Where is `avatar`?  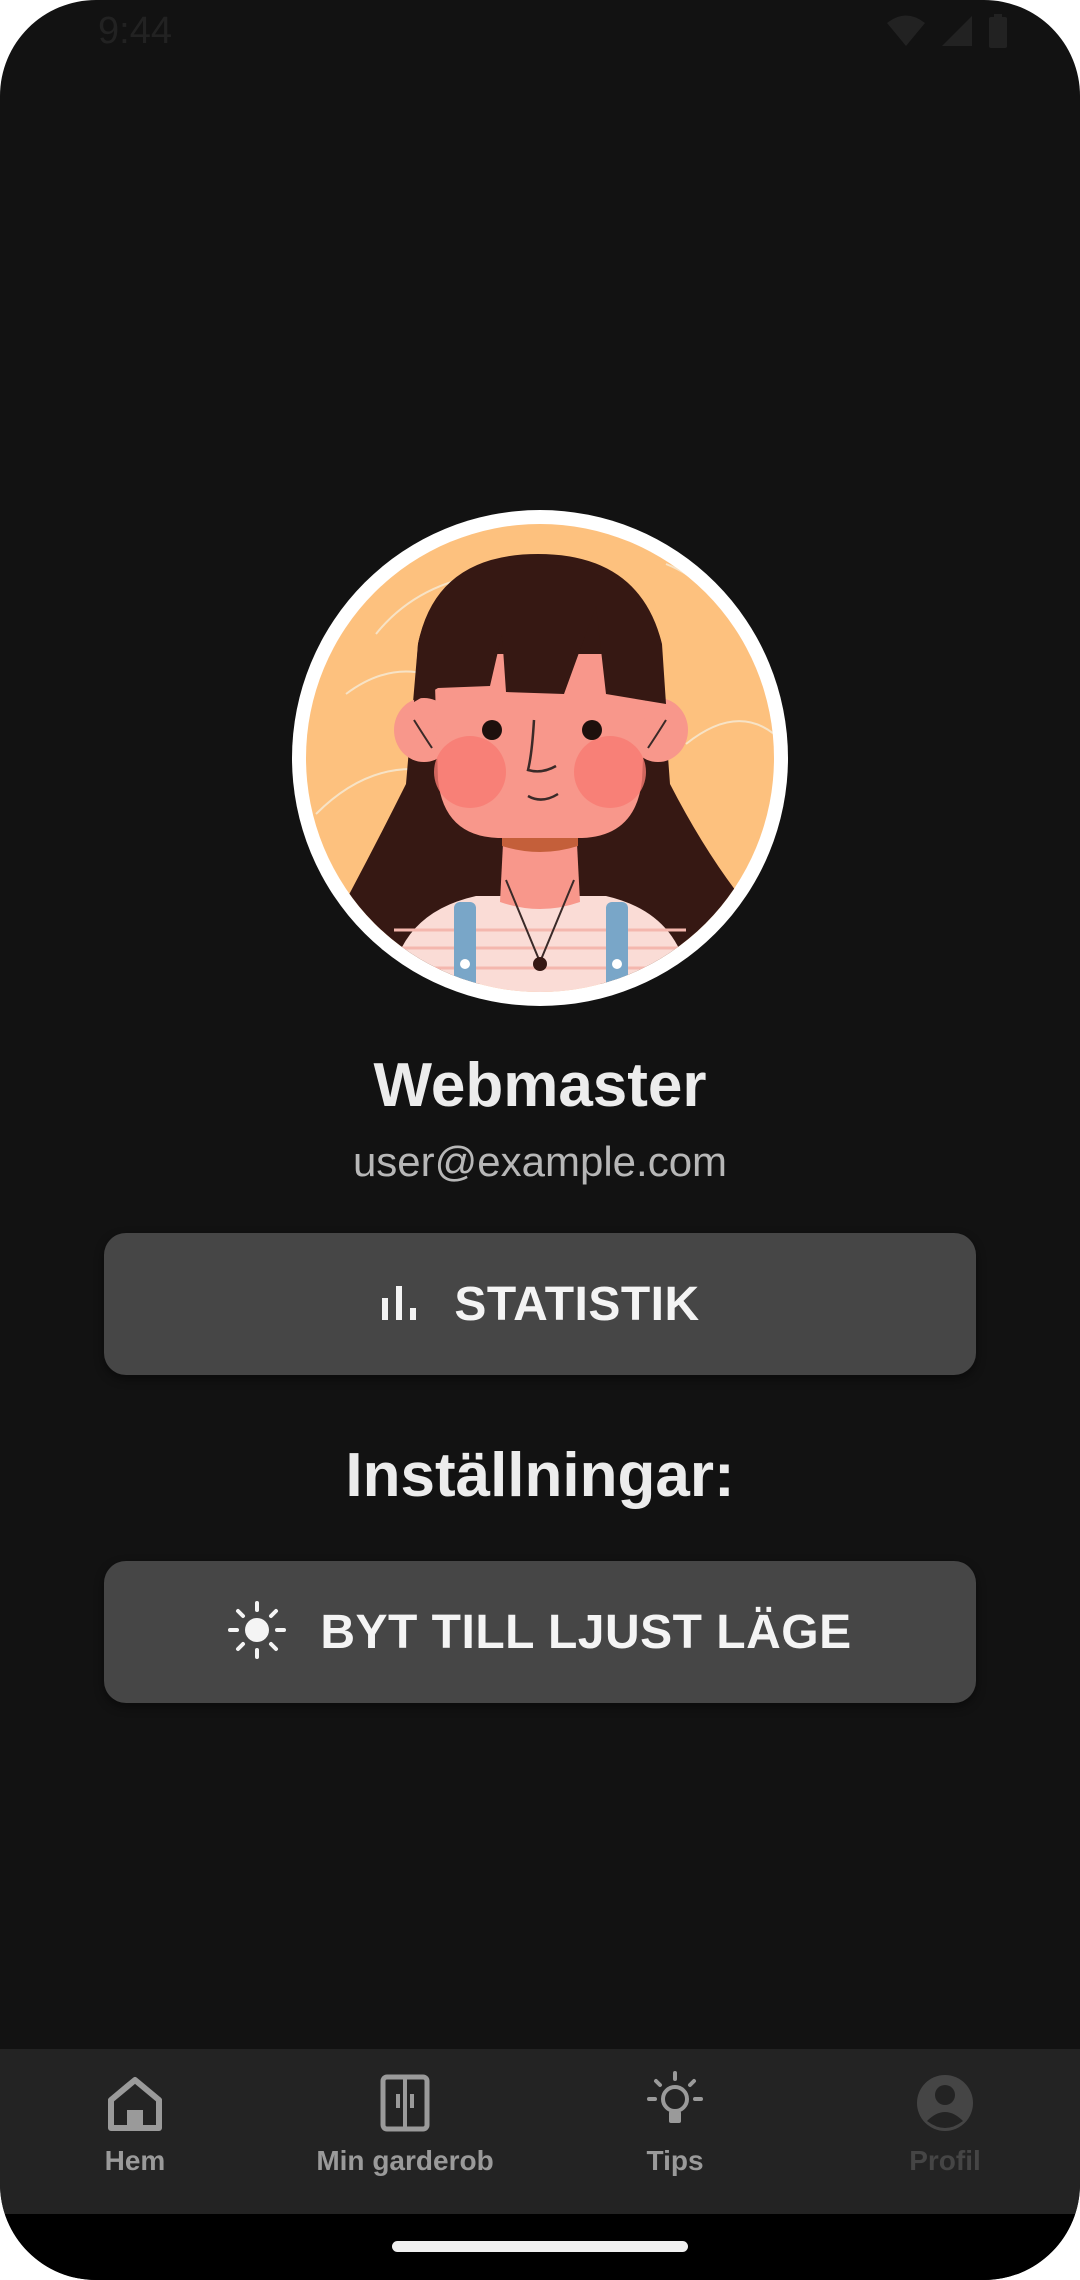 avatar is located at coordinates (540, 758).